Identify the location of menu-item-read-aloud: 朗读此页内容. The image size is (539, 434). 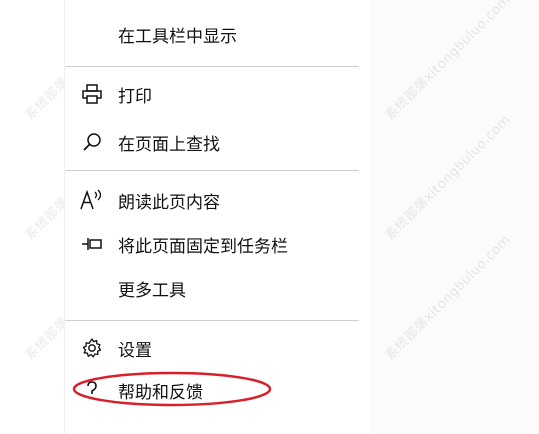
(212, 200).